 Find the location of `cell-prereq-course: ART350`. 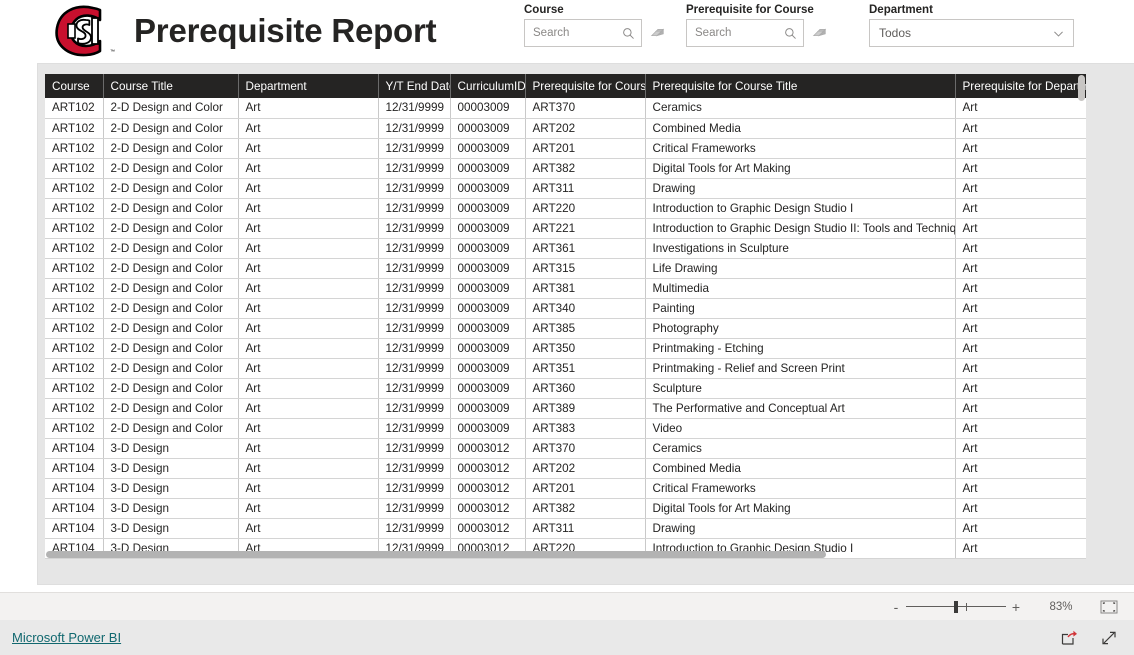

cell-prereq-course: ART350 is located at coordinates (585, 348).